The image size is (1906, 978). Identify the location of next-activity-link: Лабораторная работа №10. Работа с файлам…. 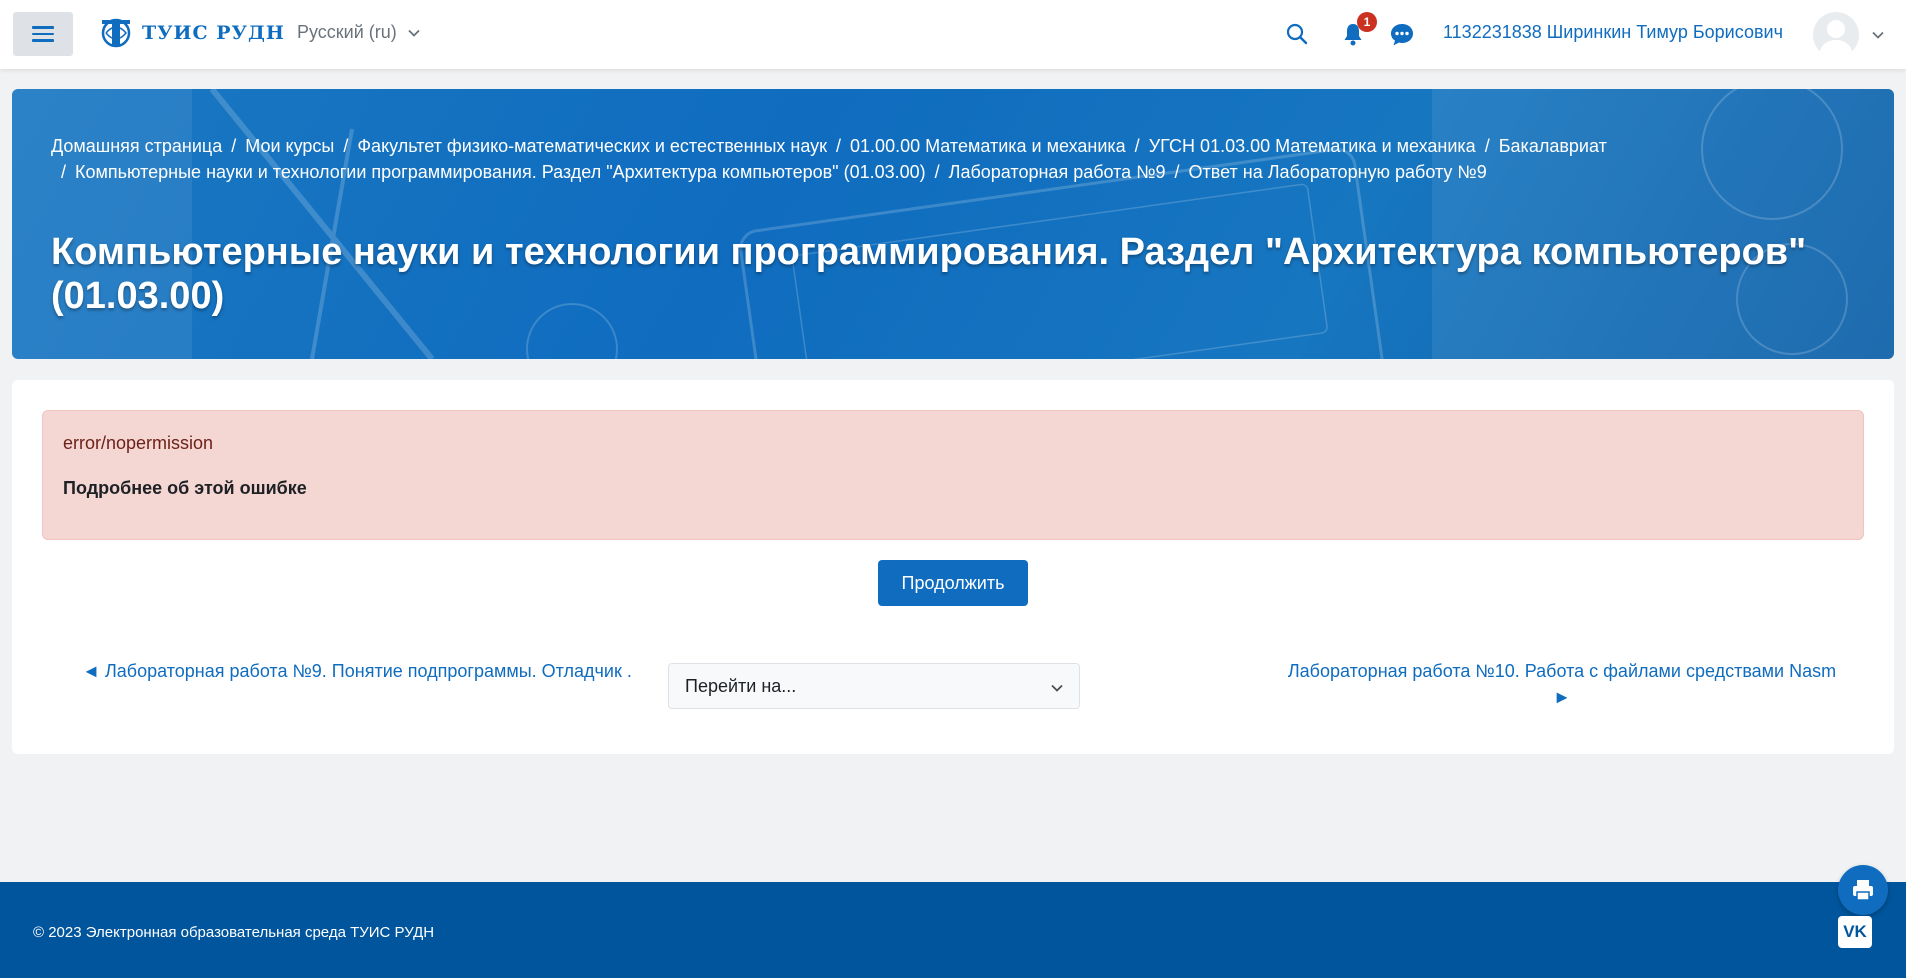
(1562, 684).